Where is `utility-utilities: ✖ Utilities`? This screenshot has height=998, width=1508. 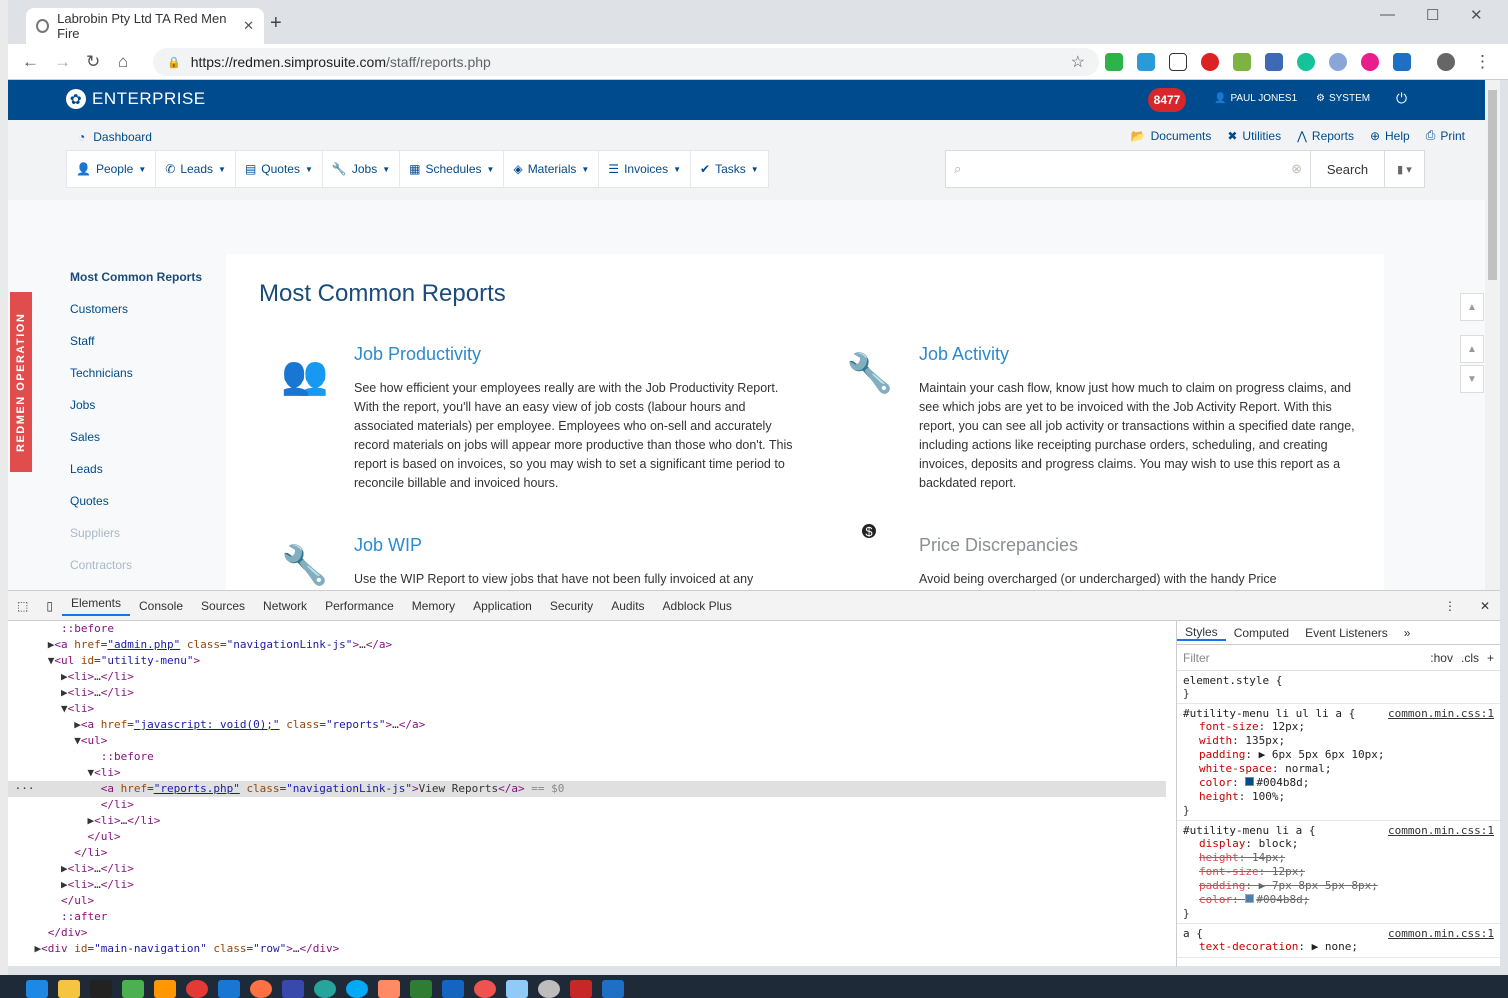 utility-utilities: ✖ Utilities is located at coordinates (1254, 135).